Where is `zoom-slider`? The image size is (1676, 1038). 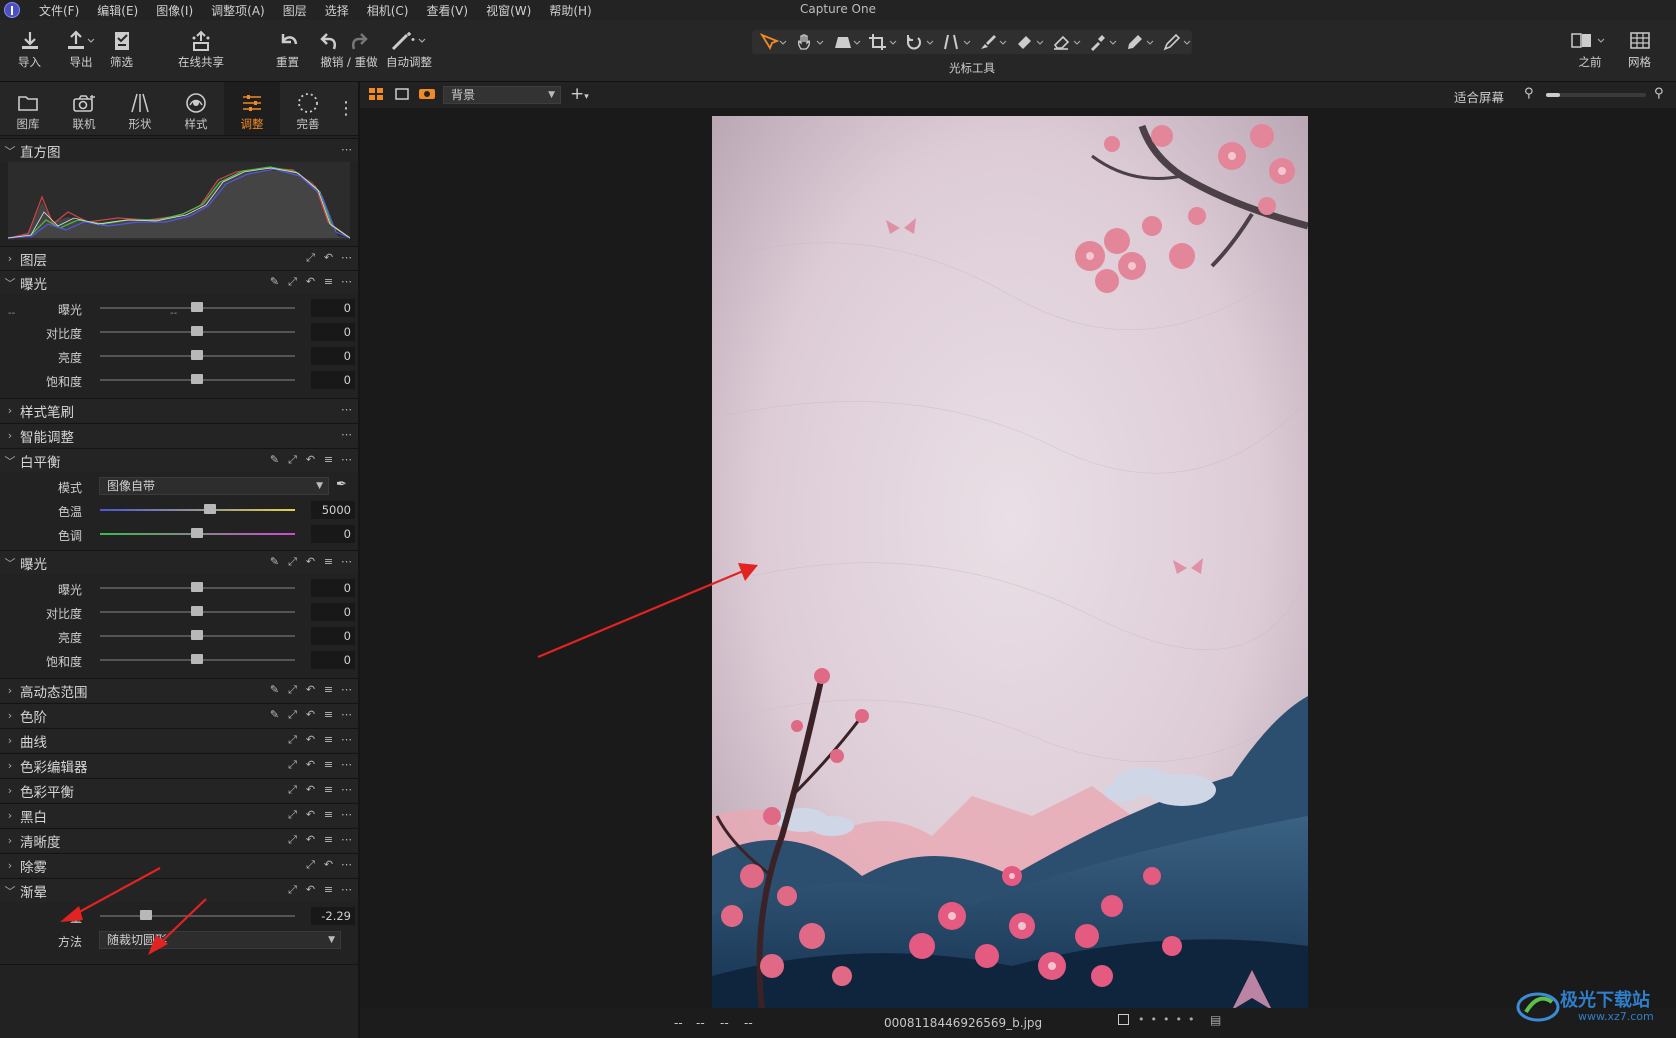
zoom-slider is located at coordinates (1596, 95).